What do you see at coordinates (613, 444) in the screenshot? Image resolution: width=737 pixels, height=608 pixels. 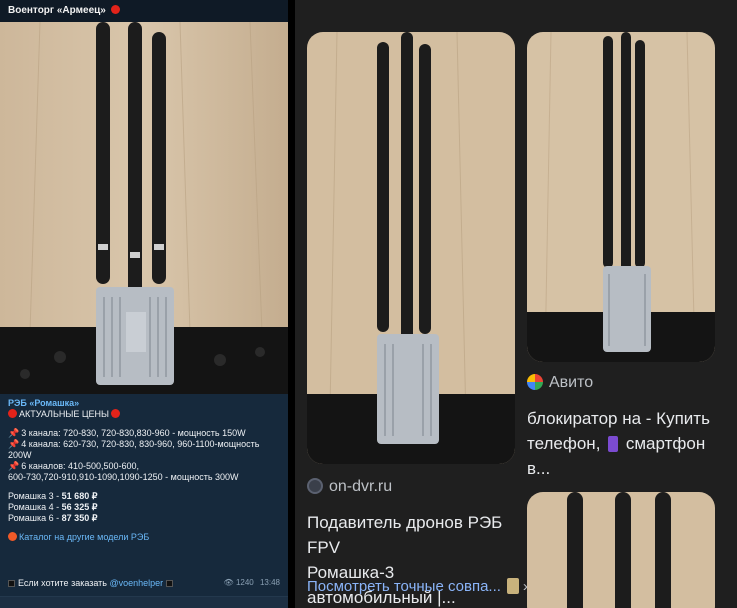 I see `smartphone-icon` at bounding box center [613, 444].